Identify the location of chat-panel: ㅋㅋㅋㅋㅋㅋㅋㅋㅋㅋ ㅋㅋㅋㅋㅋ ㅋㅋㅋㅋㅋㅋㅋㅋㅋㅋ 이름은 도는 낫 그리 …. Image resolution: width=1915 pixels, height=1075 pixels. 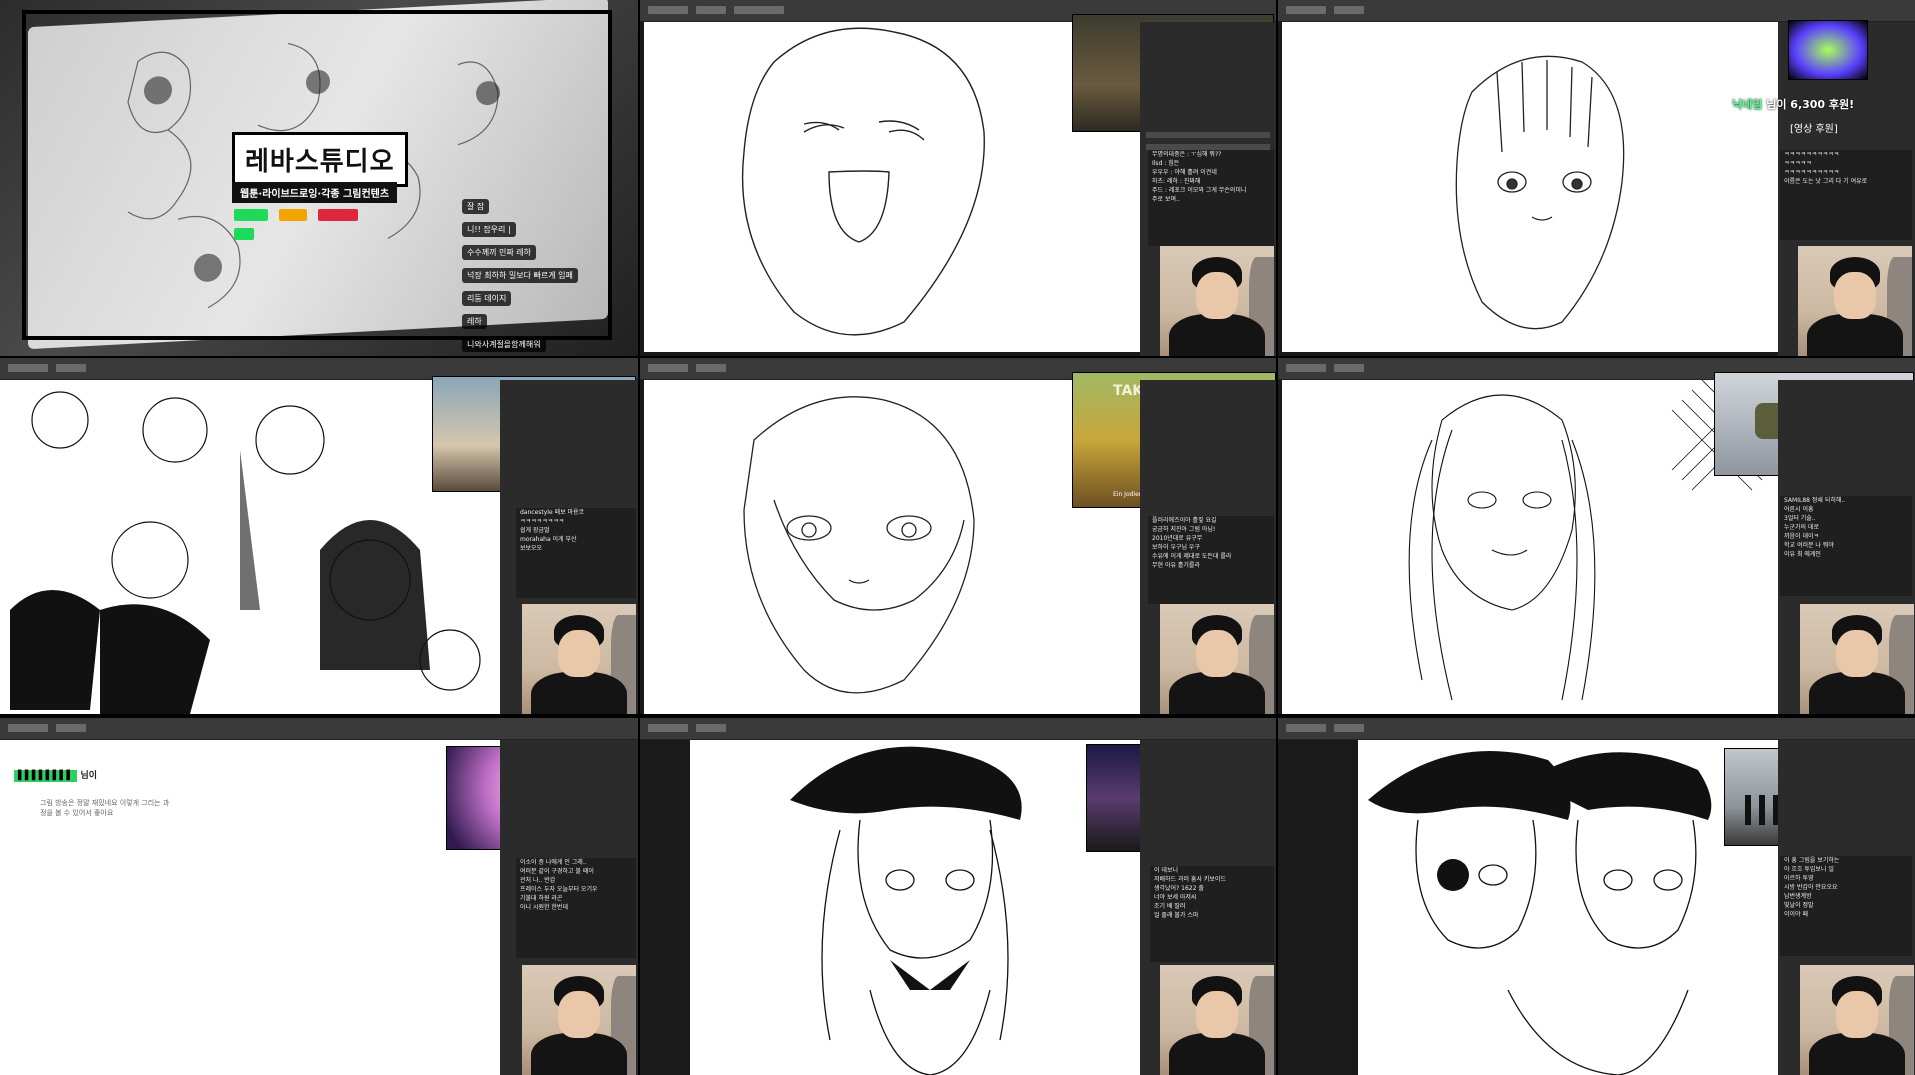
(1846, 195).